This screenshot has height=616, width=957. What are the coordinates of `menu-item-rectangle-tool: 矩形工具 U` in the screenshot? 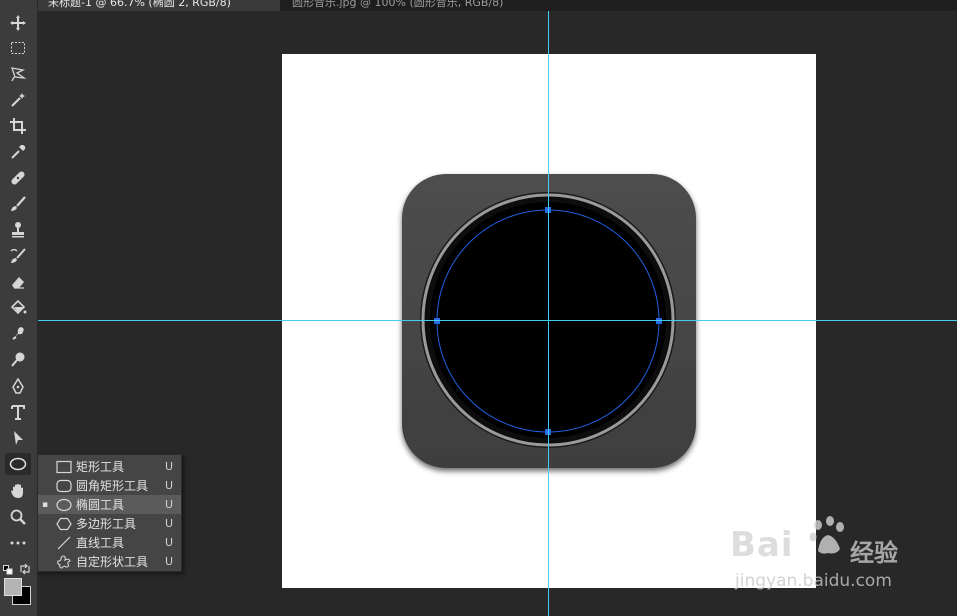 It's located at (109, 466).